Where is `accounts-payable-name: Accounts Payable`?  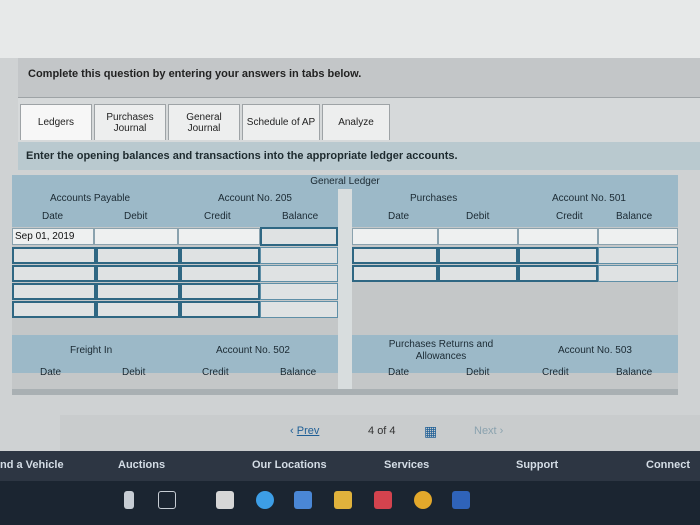 accounts-payable-name: Accounts Payable is located at coordinates (90, 198).